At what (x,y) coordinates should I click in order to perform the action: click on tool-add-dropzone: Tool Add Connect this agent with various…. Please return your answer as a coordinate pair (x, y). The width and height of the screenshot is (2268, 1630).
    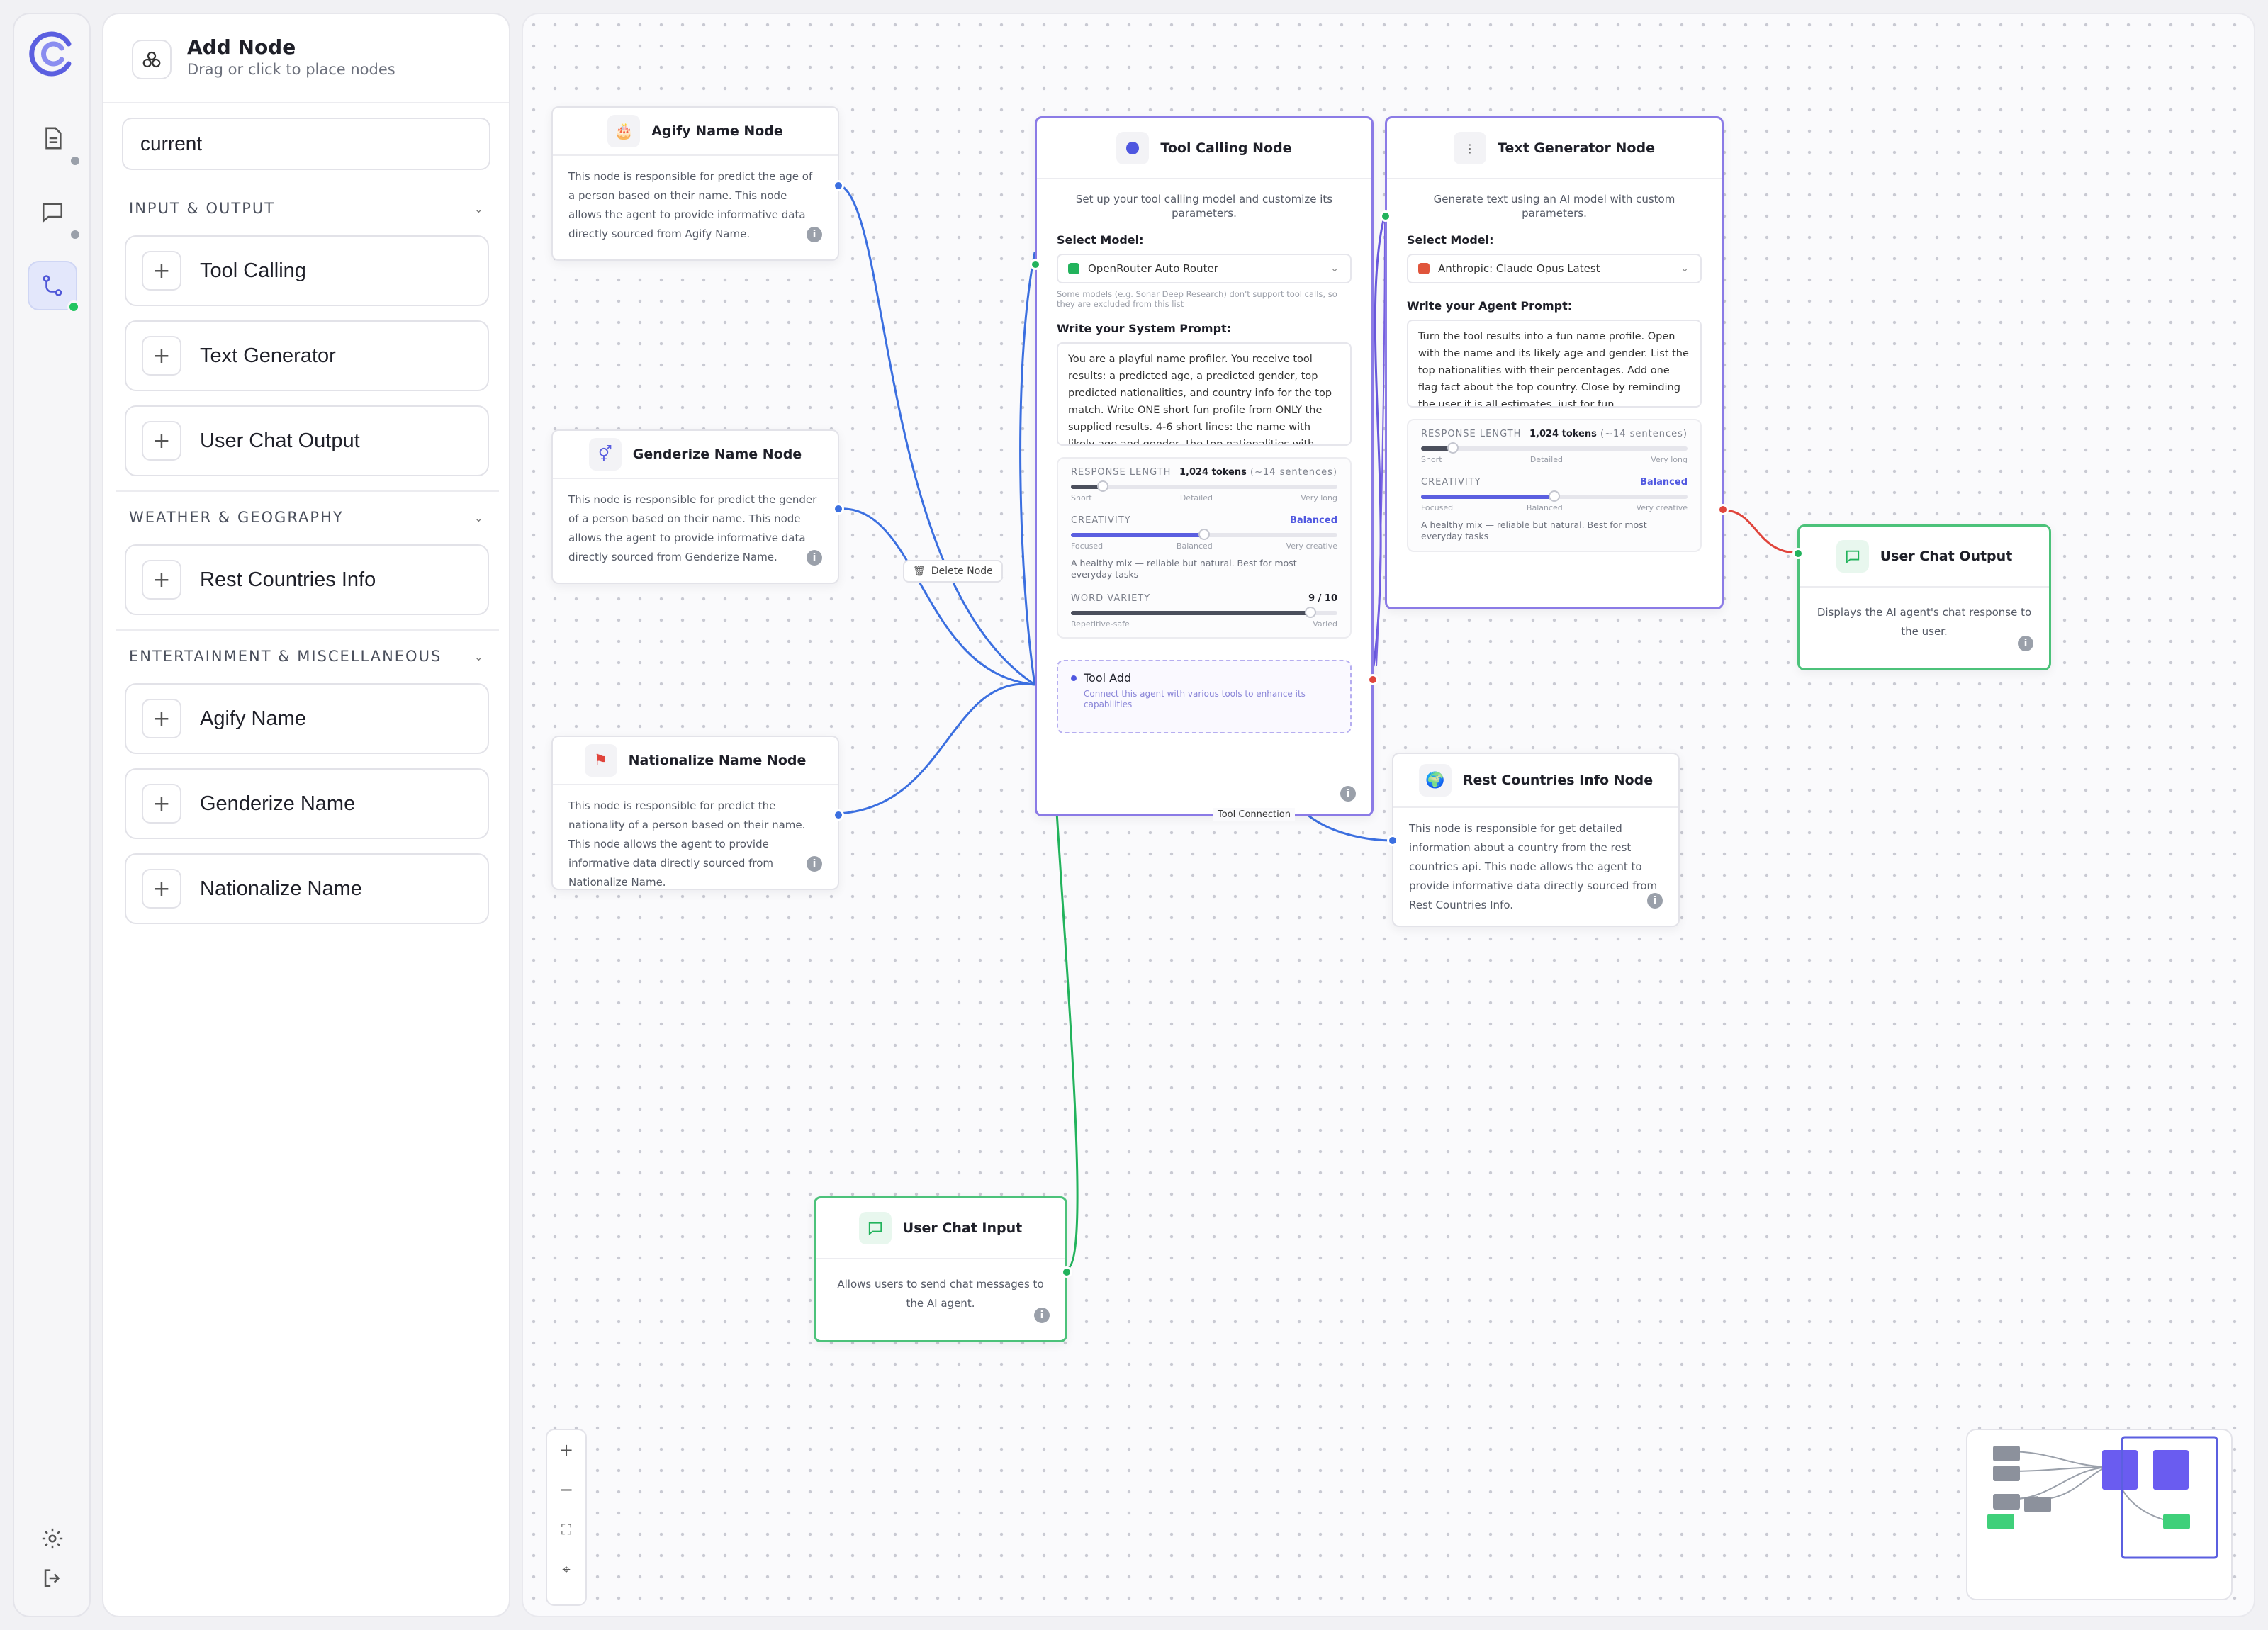
    Looking at the image, I should click on (1204, 697).